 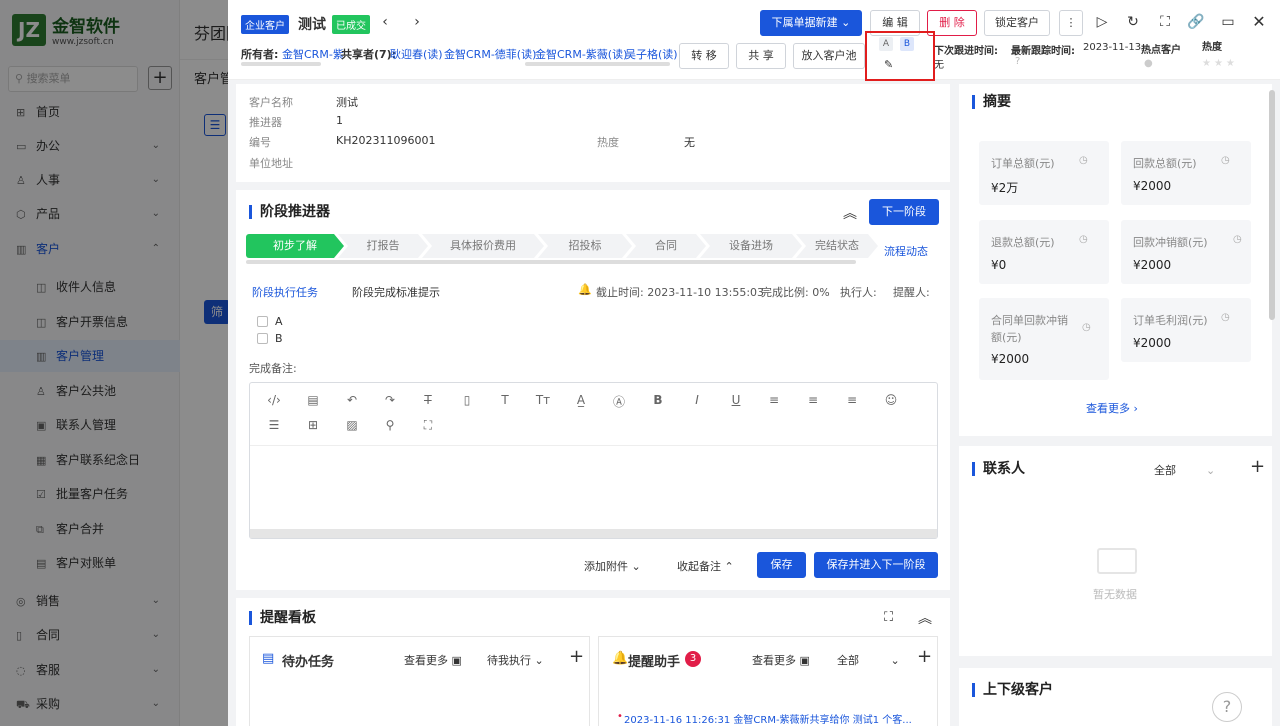 I want to click on table-layout-icon: ▤, so click(x=313, y=400).